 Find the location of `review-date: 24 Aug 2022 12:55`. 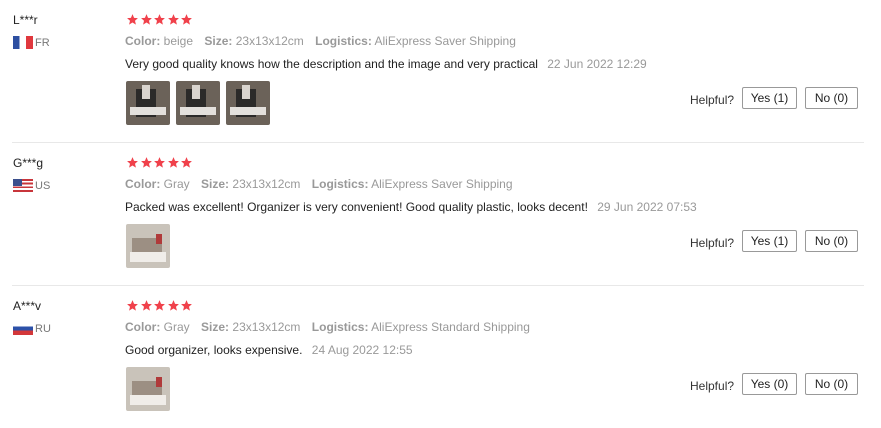

review-date: 24 Aug 2022 12:55 is located at coordinates (362, 350).